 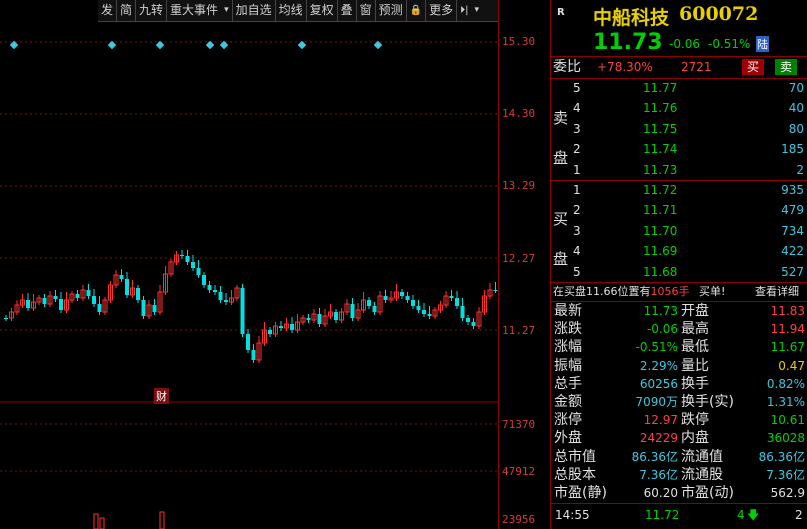 I want to click on quote-row: 涨跌 -0.06 最高 11.94, so click(x=679, y=329).